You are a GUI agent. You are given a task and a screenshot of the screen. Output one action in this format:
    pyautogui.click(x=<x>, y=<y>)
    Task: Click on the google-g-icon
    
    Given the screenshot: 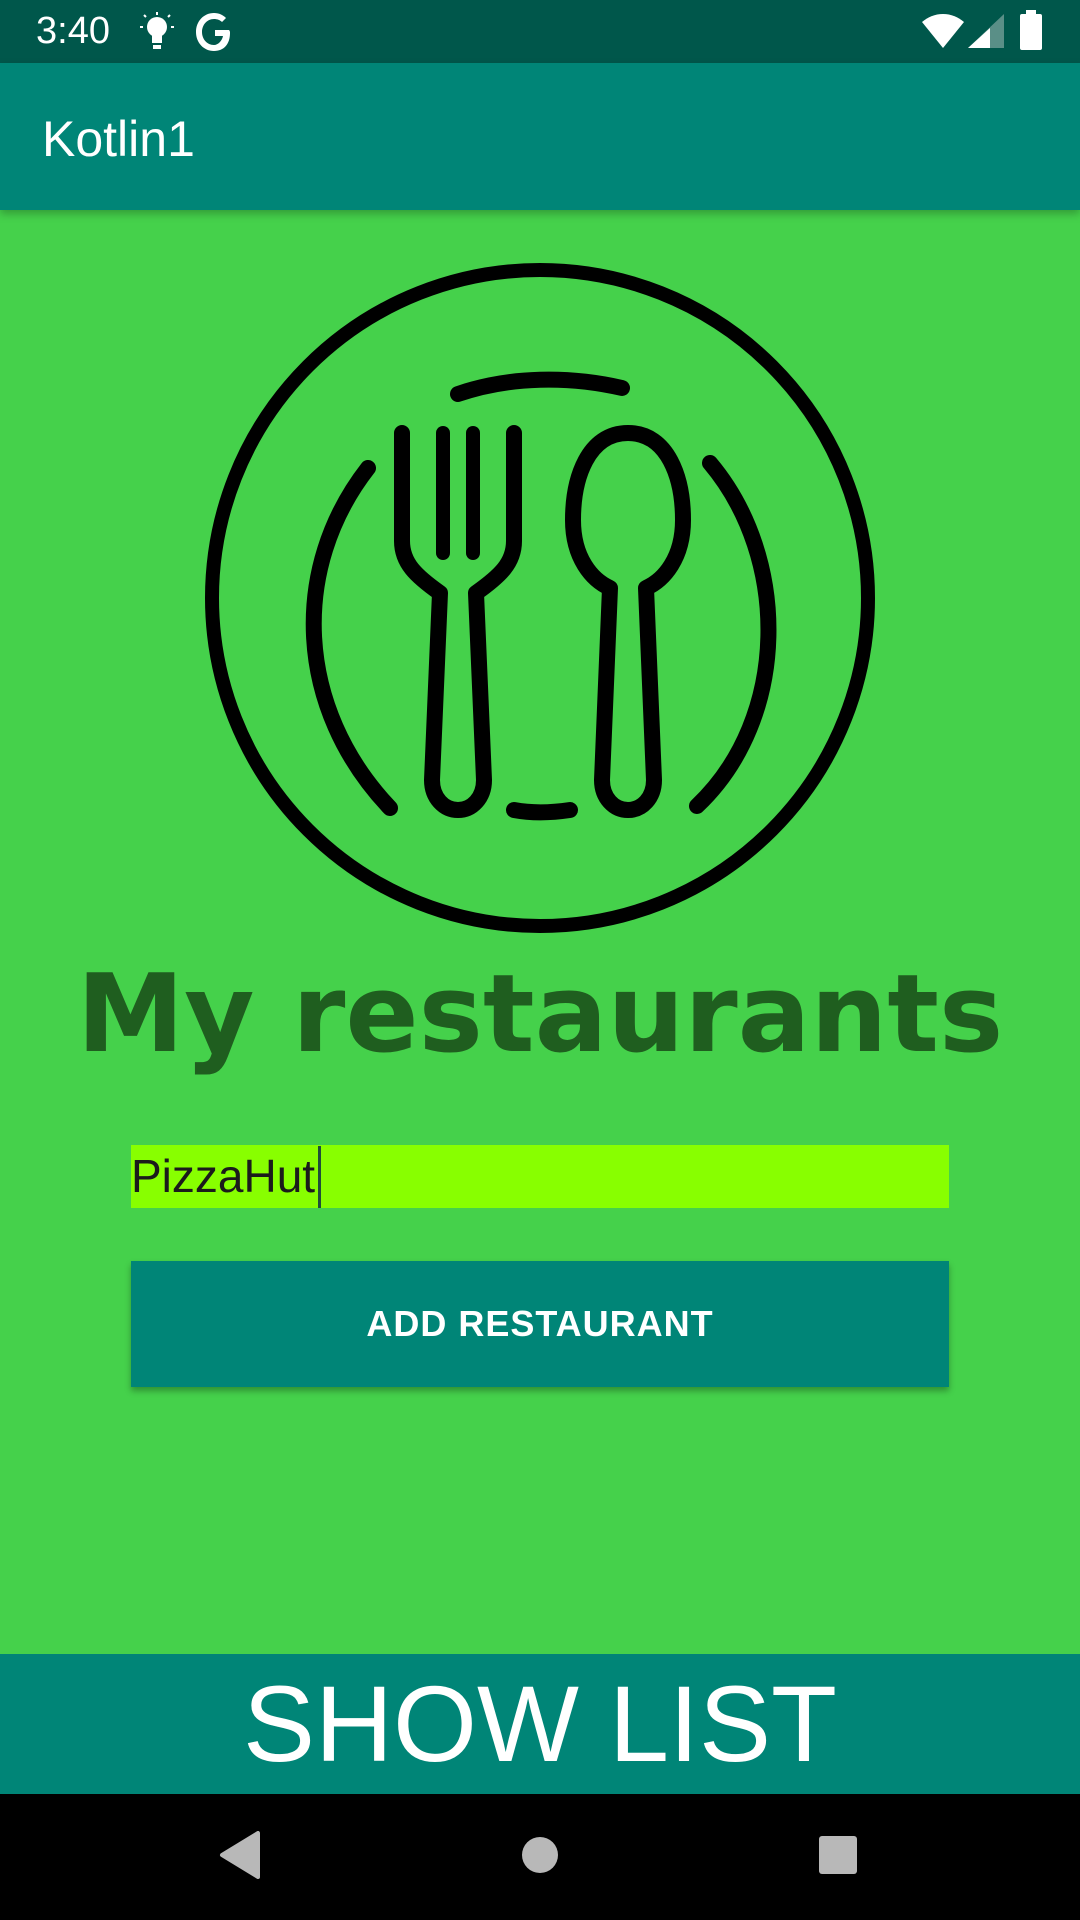 What is the action you would take?
    pyautogui.click(x=215, y=34)
    